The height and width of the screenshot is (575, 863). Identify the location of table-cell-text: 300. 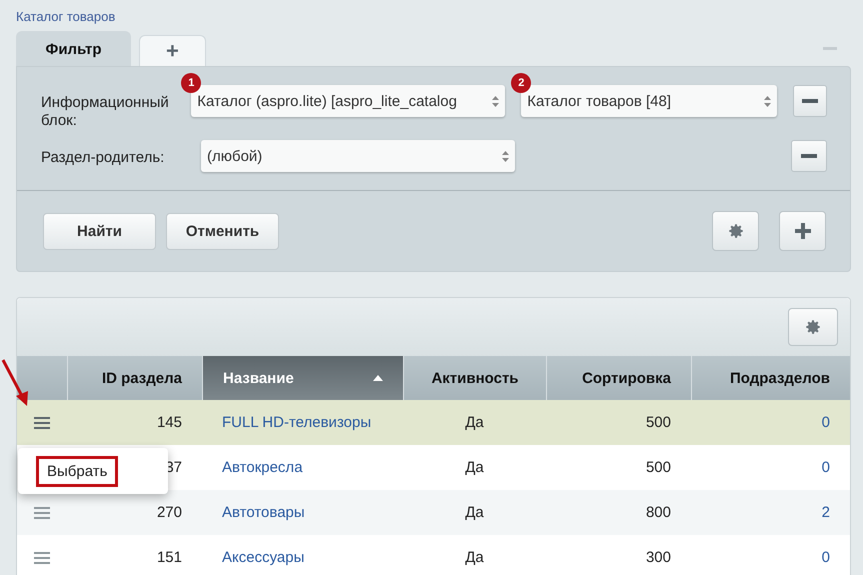
(658, 558).